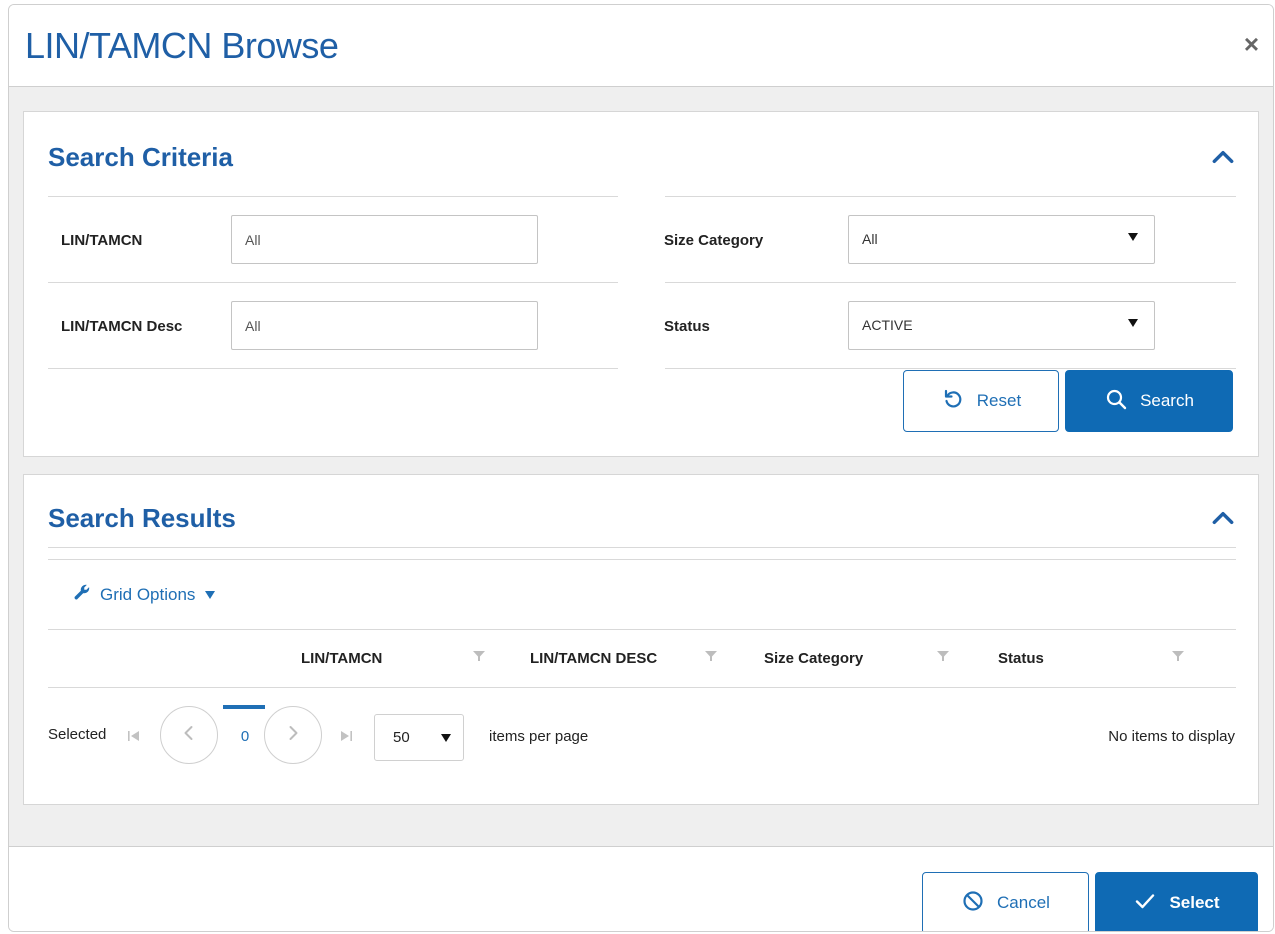 The image size is (1275, 934). I want to click on chevron-right-icon, so click(293, 735).